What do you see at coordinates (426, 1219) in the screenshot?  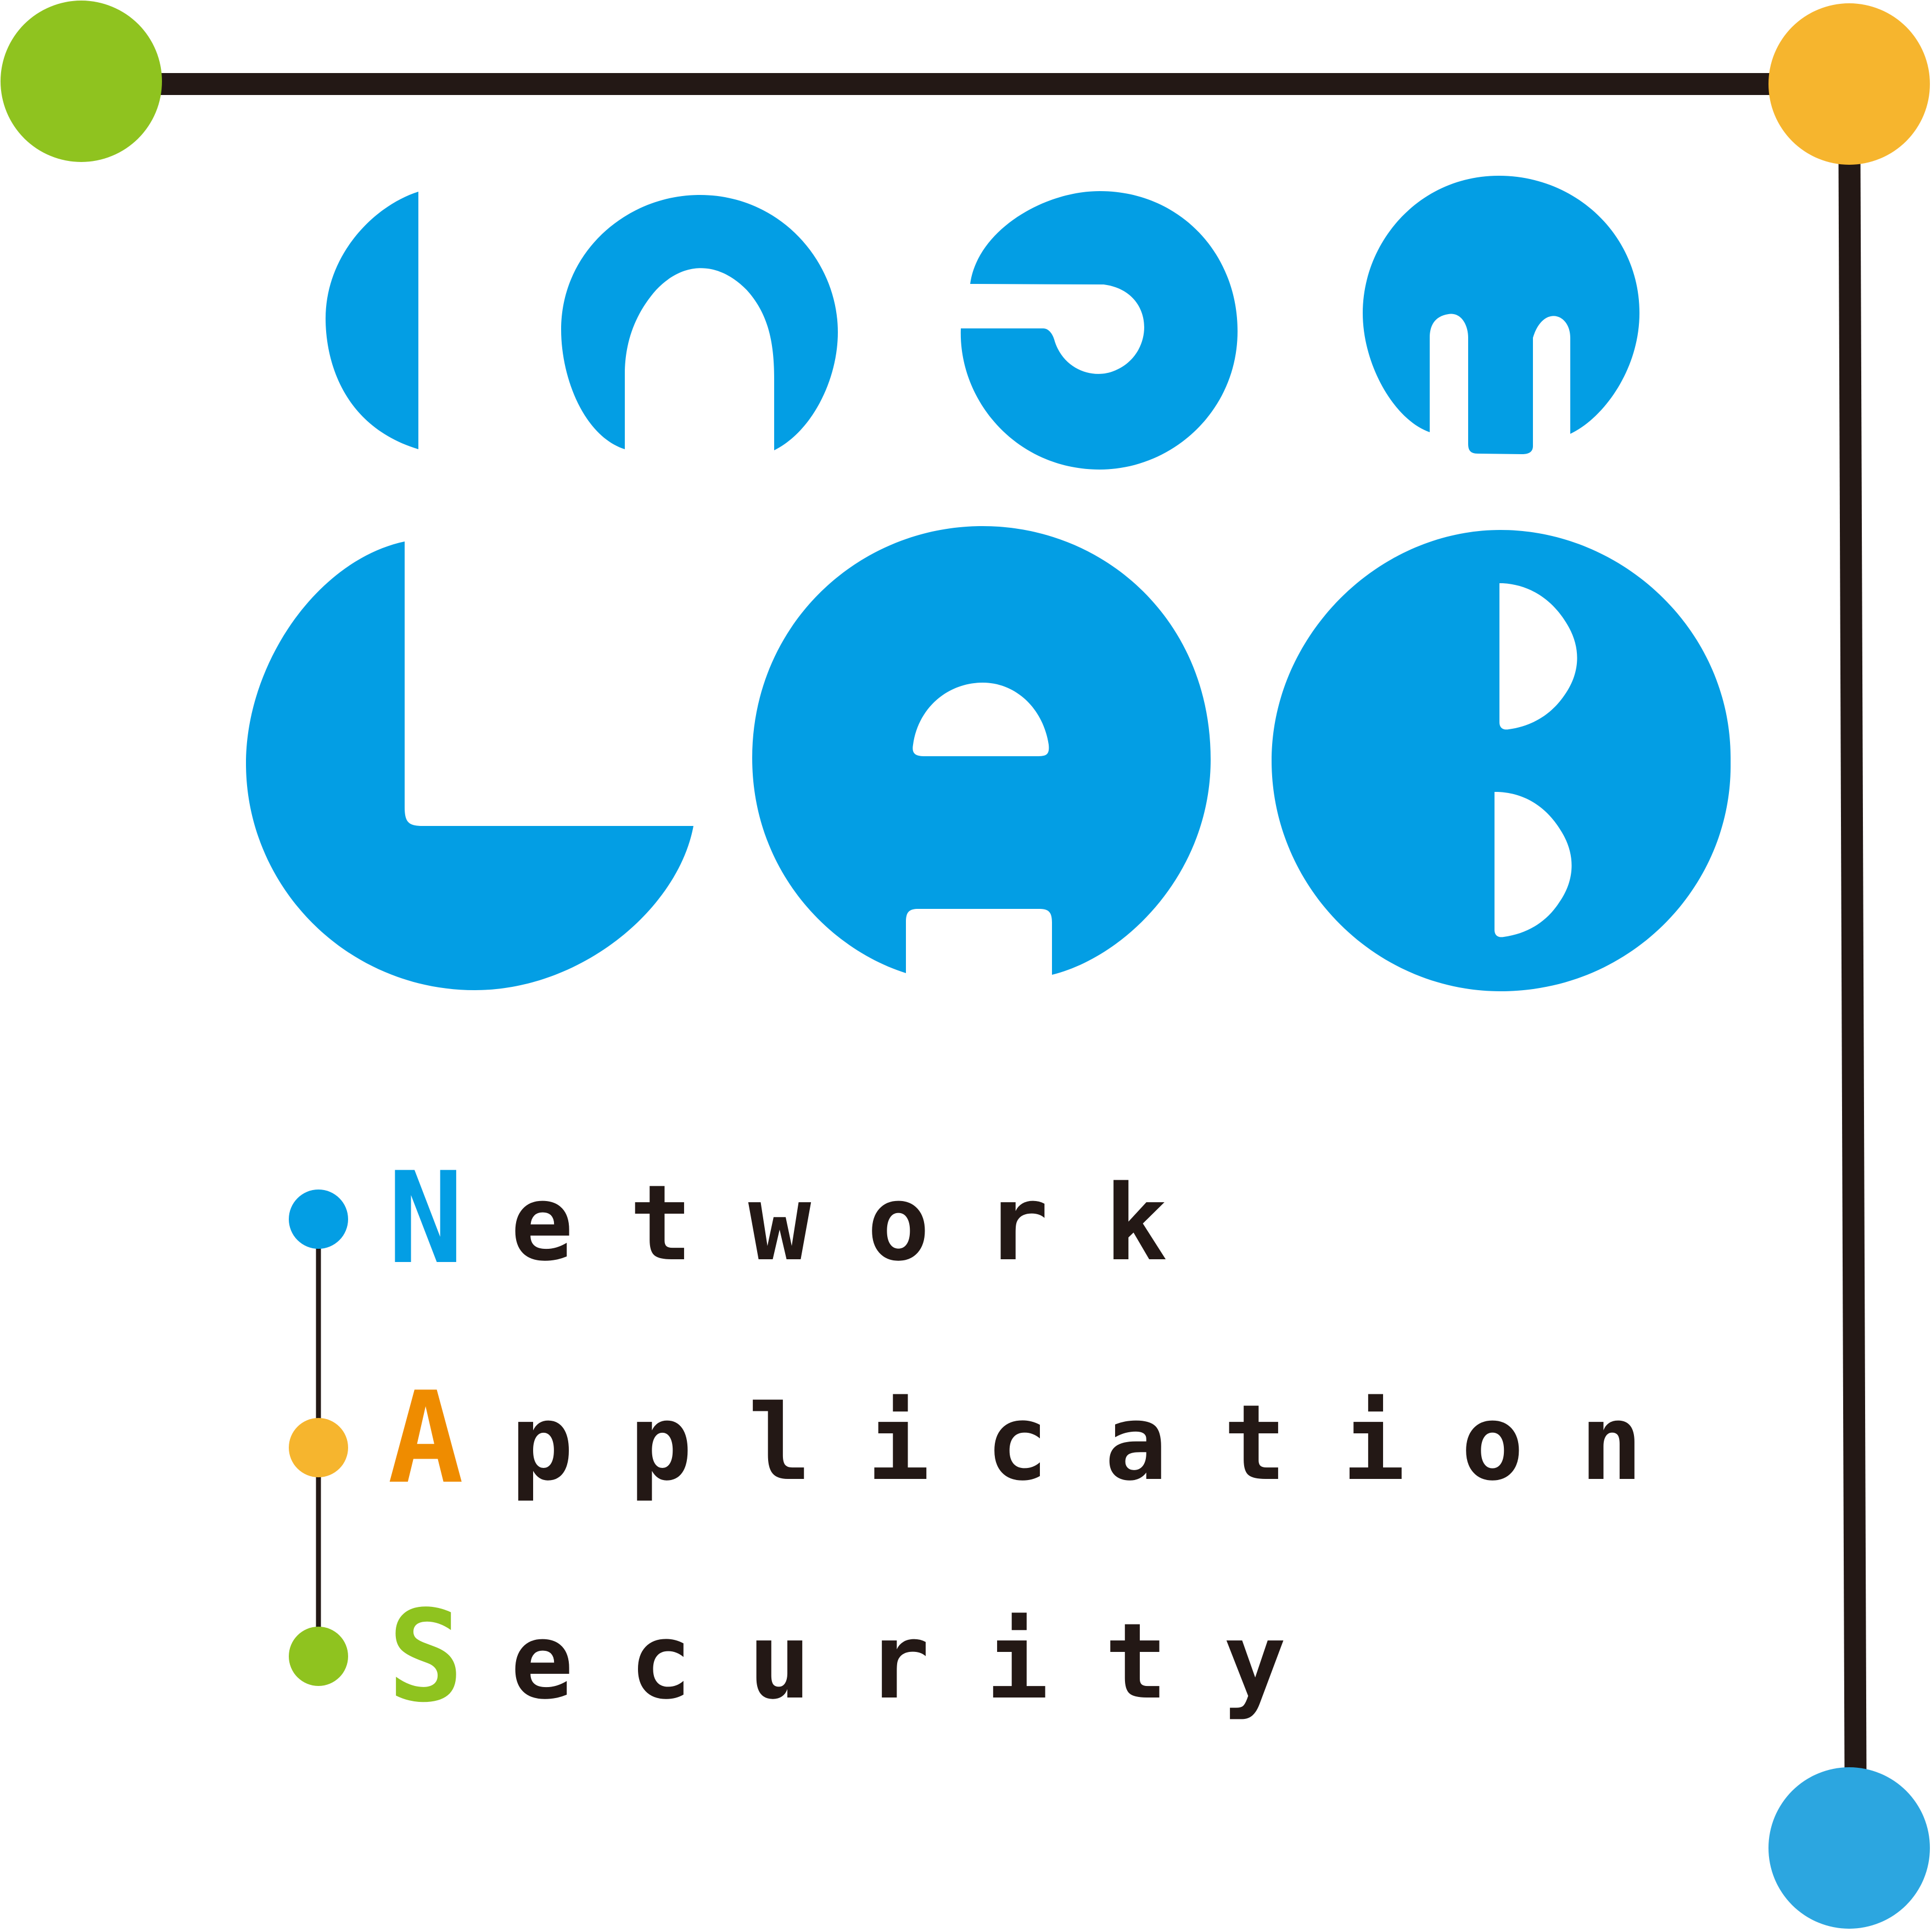 I see `network-initial: N` at bounding box center [426, 1219].